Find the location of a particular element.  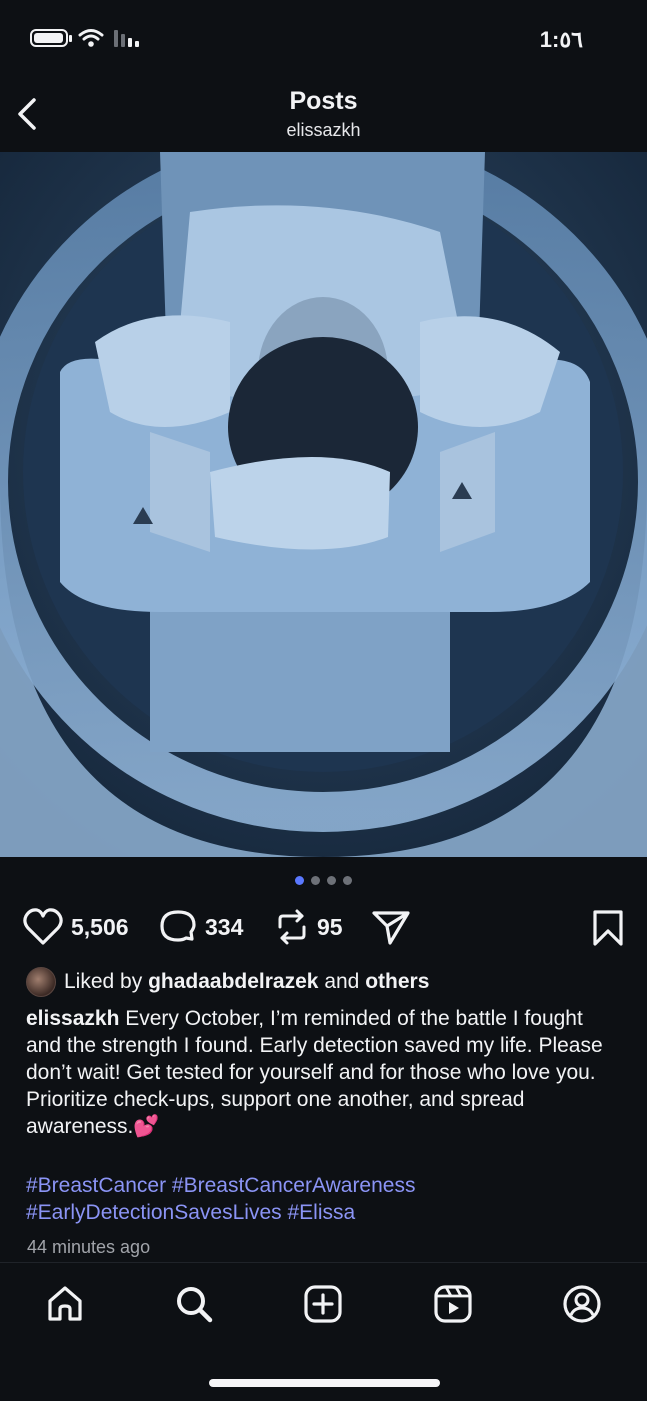

like-count: 5,506 is located at coordinates (100, 926).